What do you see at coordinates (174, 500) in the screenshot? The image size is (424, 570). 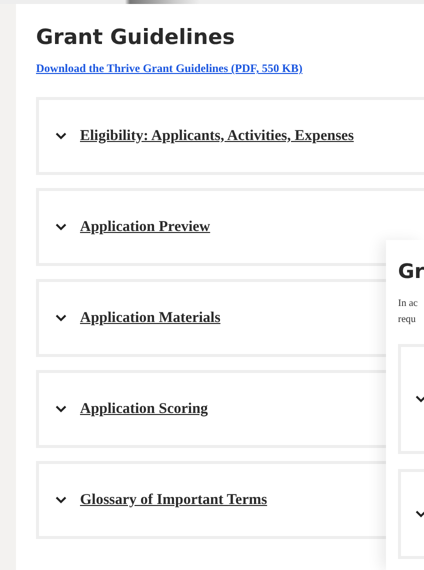 I see `accordion-title: Glossary of Important Terms` at bounding box center [174, 500].